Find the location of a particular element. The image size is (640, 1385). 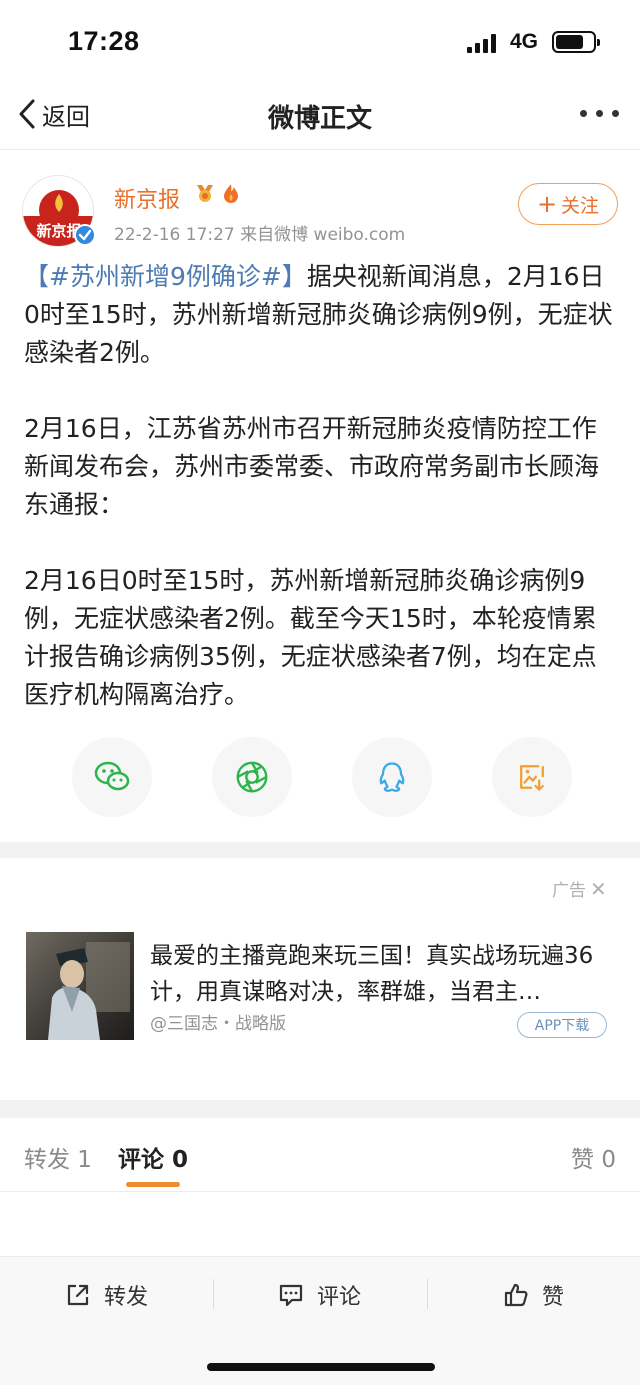

ad-tag: 广告 ✕ is located at coordinates (579, 889).